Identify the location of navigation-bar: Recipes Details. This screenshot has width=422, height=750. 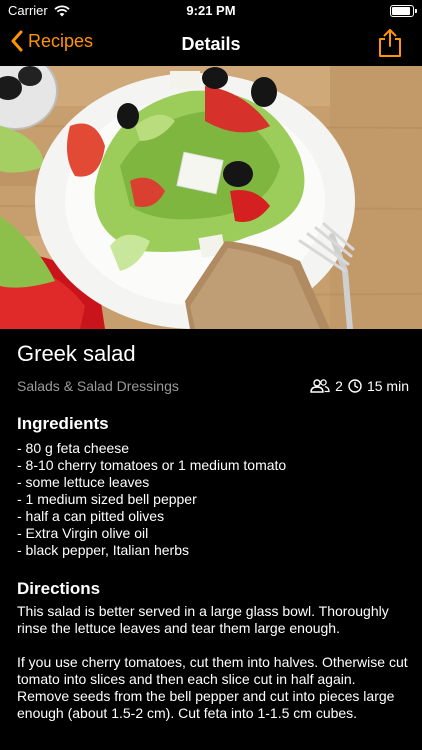
(211, 44).